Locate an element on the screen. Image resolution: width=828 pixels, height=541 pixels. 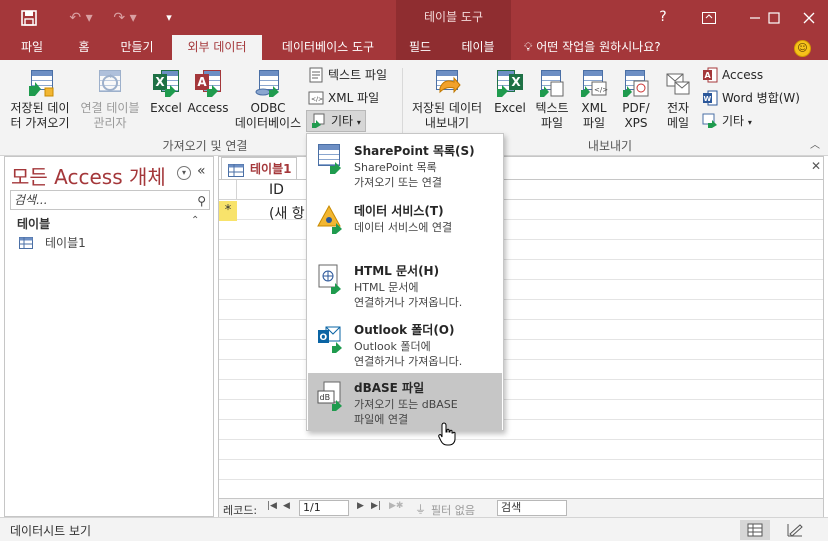
record-navigator: 레코드: |◀ ◀ 1/1 ▶ ▶| ▶✱ ⏚ 필터 없음 검색 is located at coordinates (521, 507).